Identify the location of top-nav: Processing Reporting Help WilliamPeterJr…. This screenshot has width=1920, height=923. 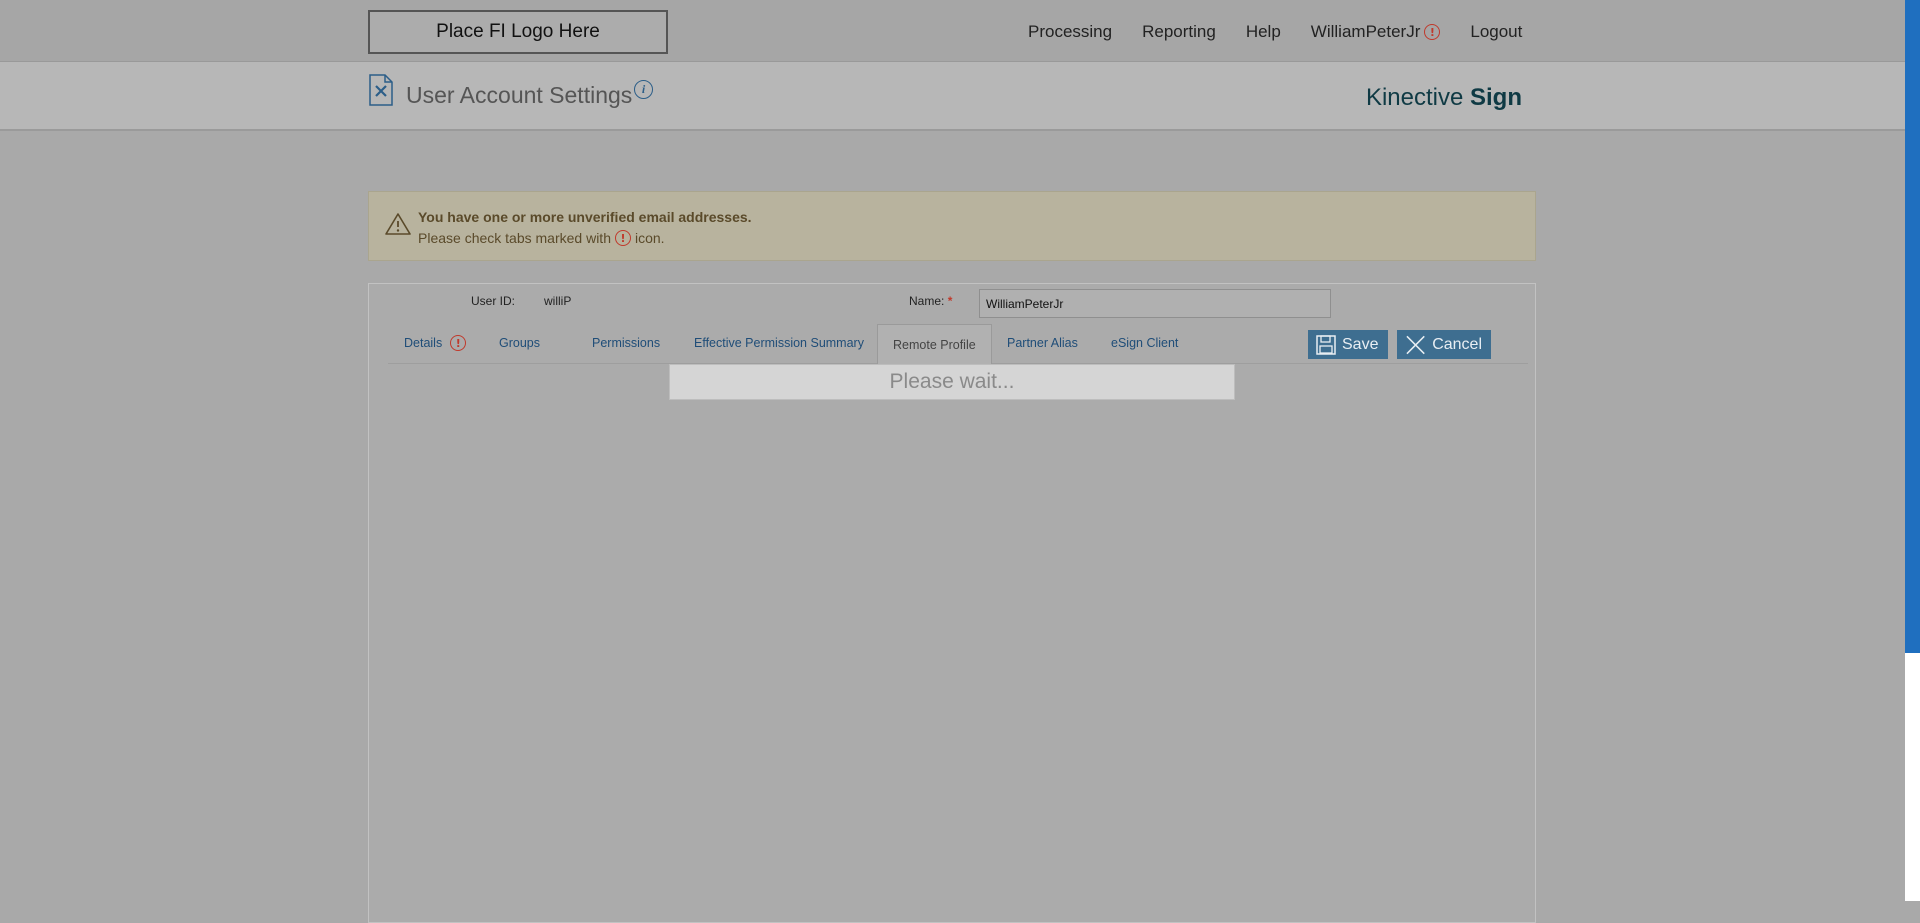
(1275, 32).